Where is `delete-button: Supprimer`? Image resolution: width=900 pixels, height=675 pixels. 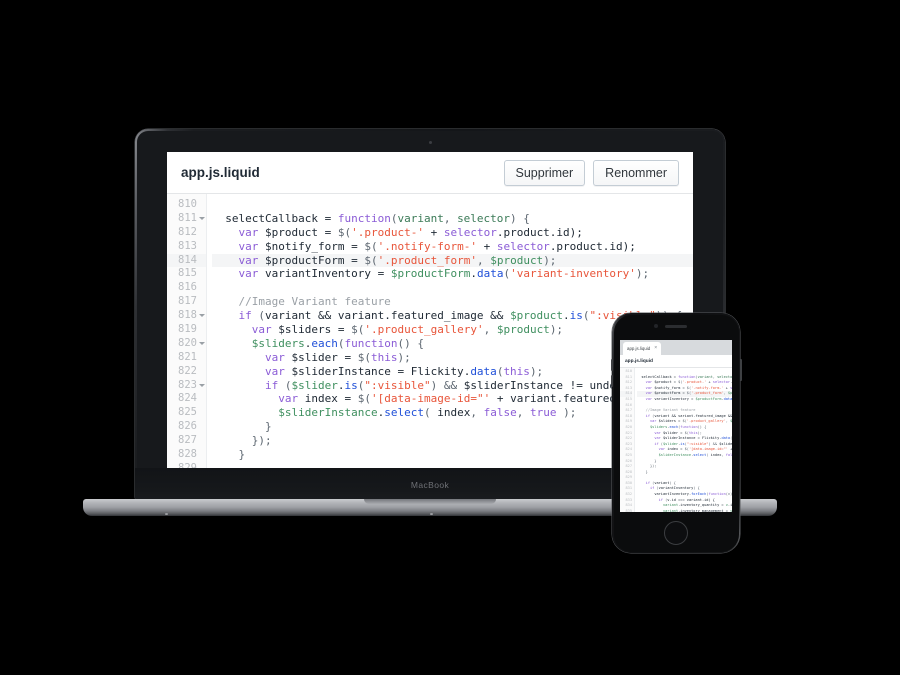 delete-button: Supprimer is located at coordinates (544, 172).